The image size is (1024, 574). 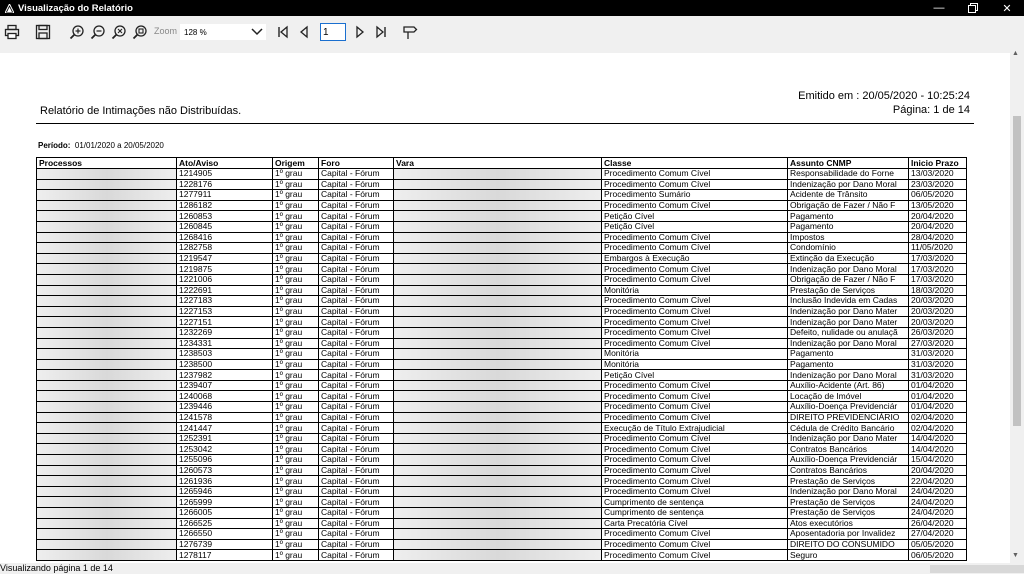 I want to click on save-button, so click(x=43, y=32).